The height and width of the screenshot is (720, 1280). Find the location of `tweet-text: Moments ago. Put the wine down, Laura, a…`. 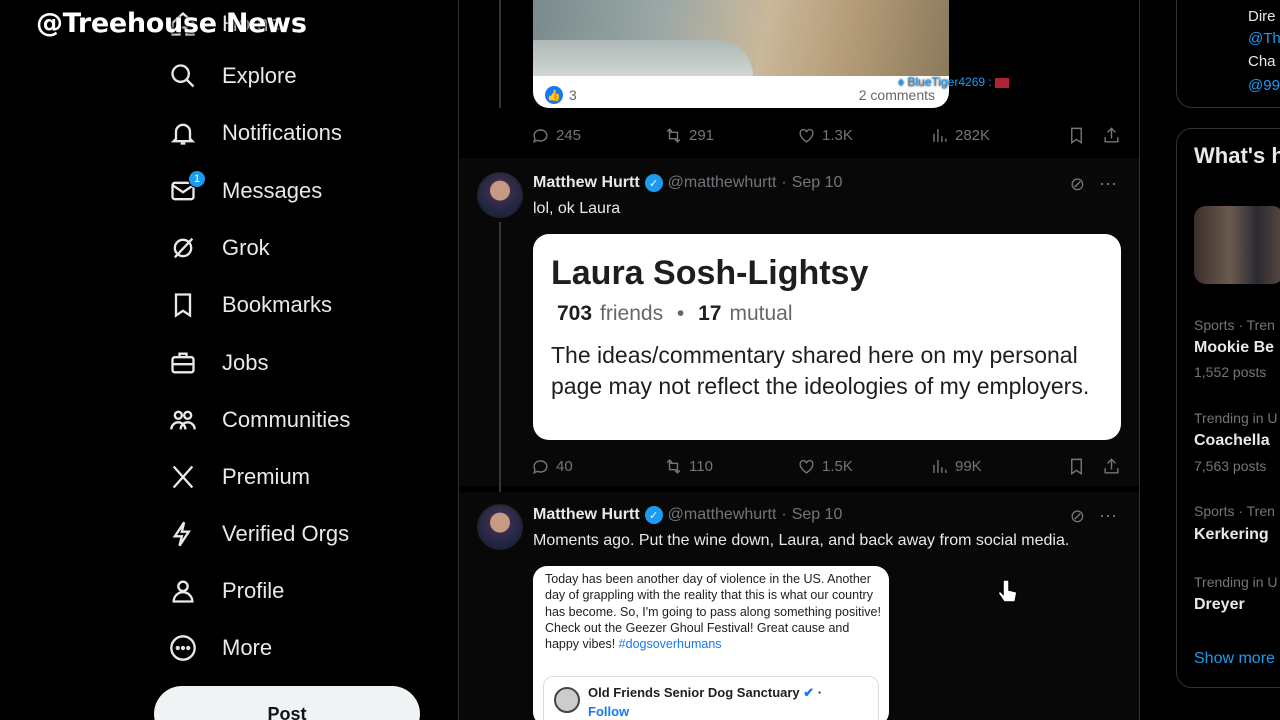

tweet-text: Moments ago. Put the wine down, Laura, a… is located at coordinates (801, 540).